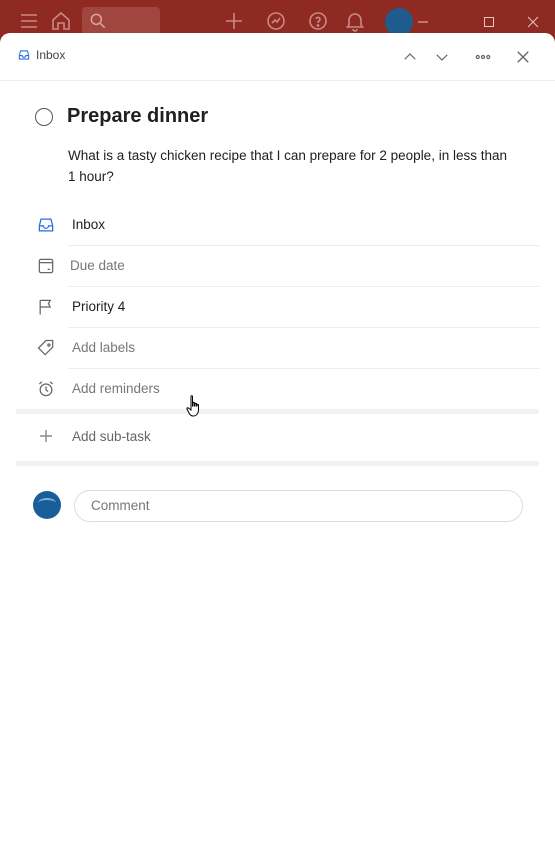 Image resolution: width=555 pixels, height=859 pixels. I want to click on task-title-row: Prepare dinner, so click(121, 116).